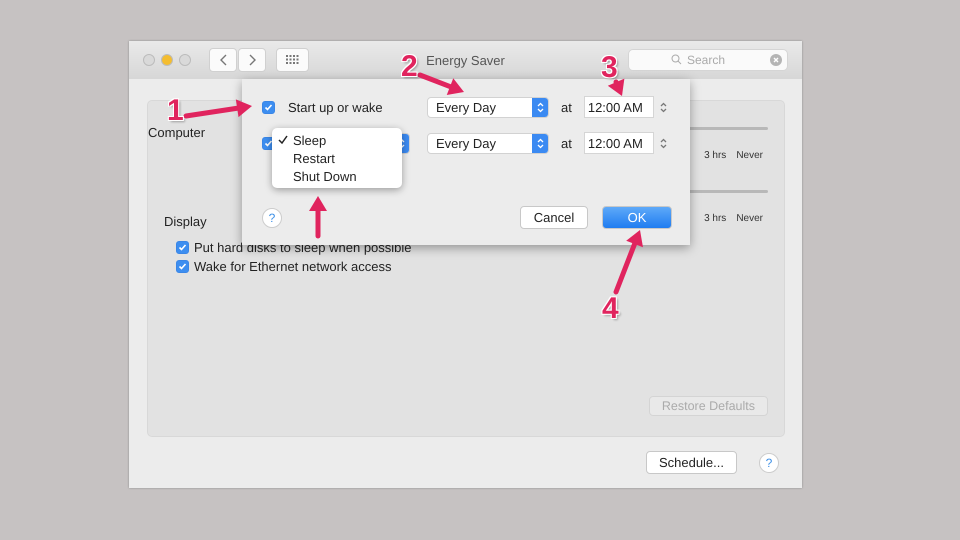 The height and width of the screenshot is (540, 960). Describe the element at coordinates (554, 217) in the screenshot. I see `cancel-button: Cancel` at that location.